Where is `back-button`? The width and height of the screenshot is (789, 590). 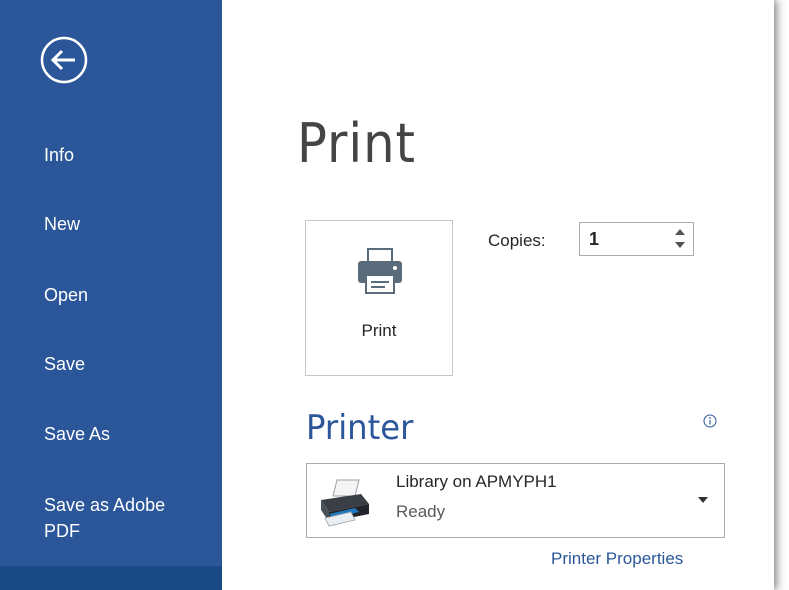 back-button is located at coordinates (64, 60).